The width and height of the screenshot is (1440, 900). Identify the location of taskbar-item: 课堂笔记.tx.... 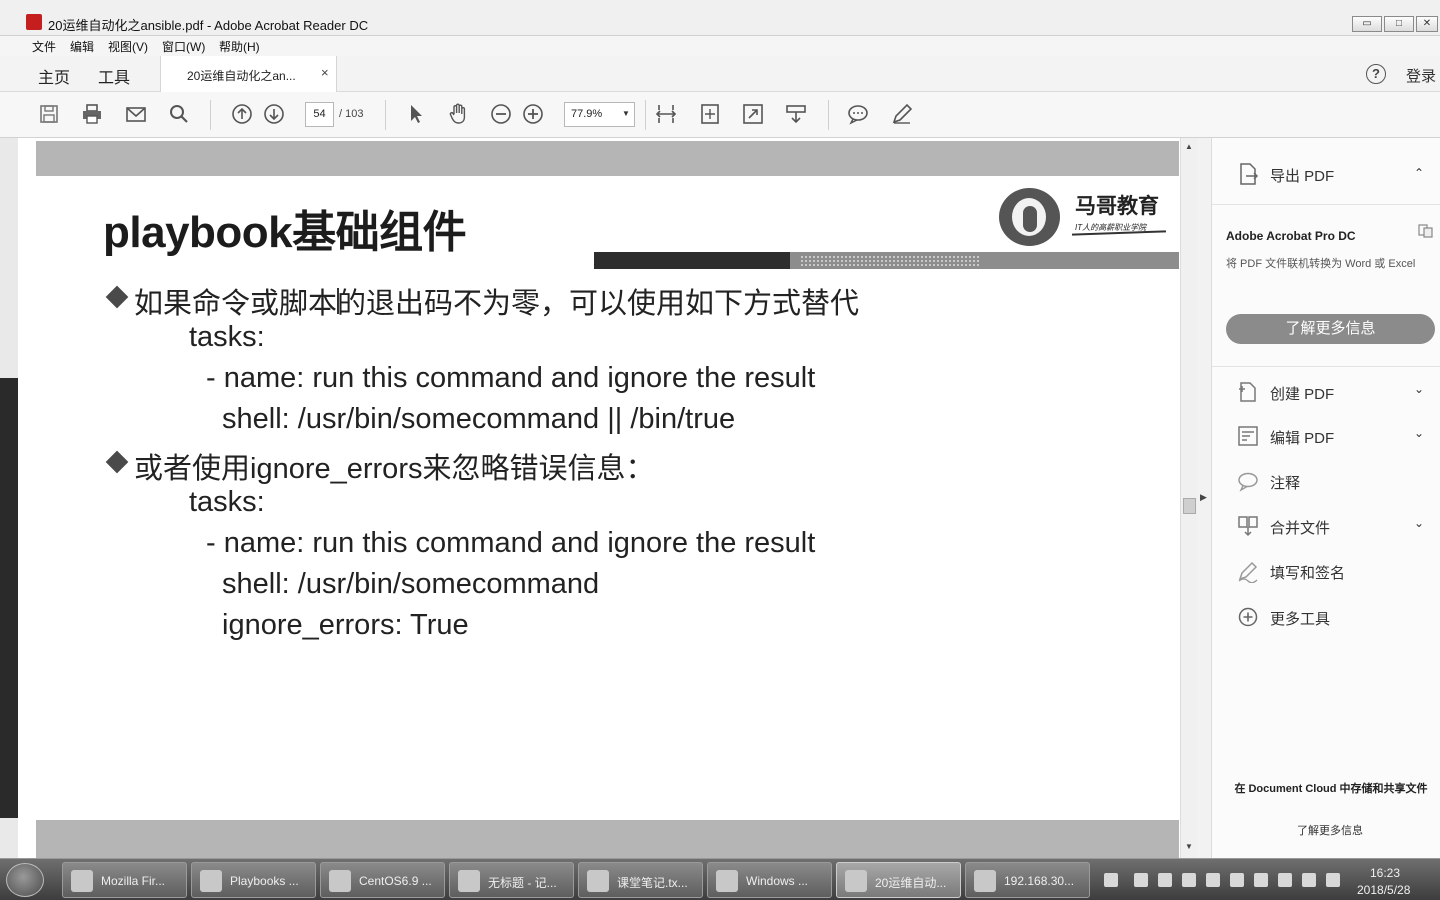
(640, 880).